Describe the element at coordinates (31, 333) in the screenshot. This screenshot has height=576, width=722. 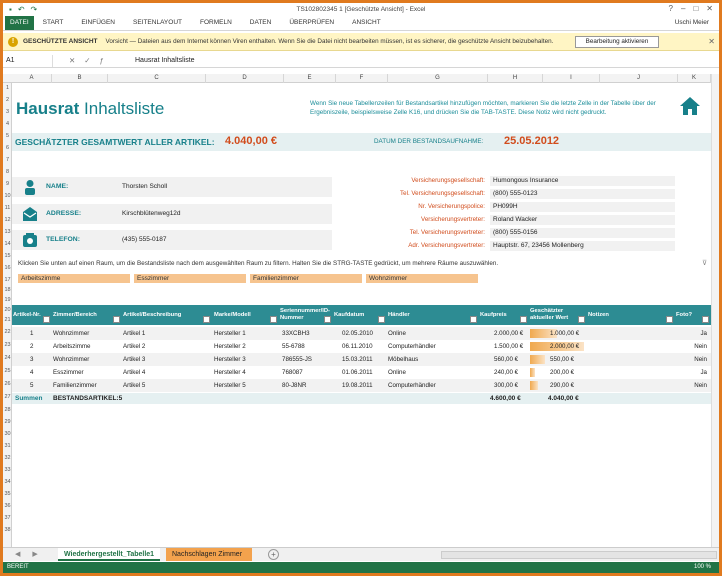
I see `cell-nr: 1` at that location.